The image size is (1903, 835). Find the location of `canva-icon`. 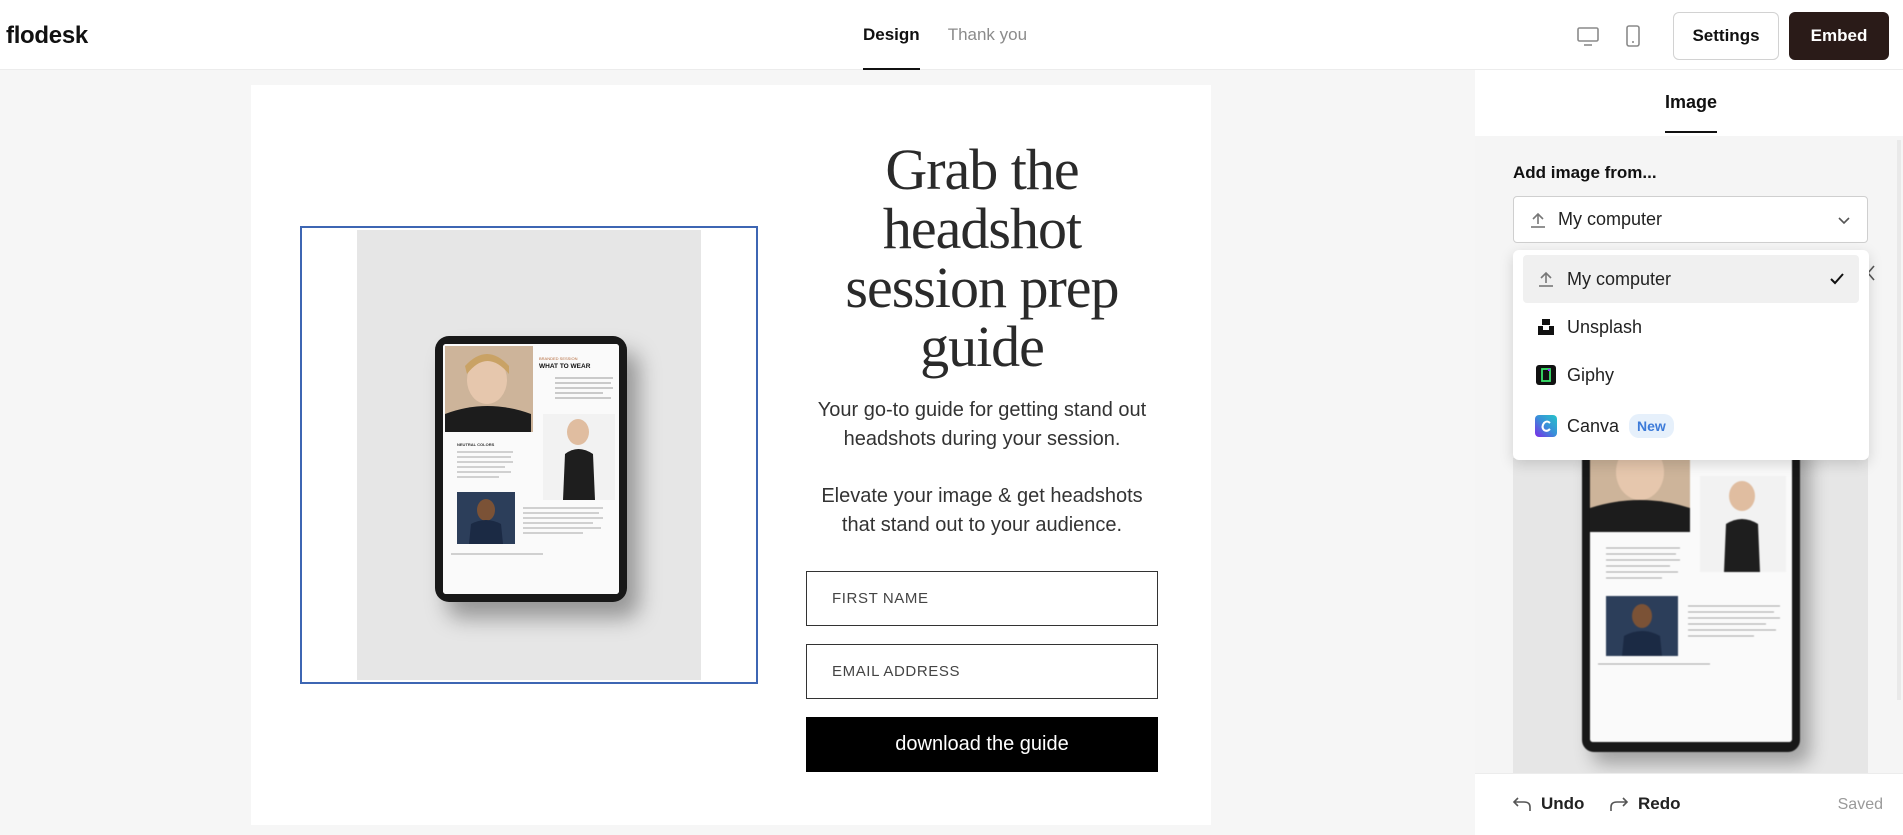

canva-icon is located at coordinates (1546, 426).